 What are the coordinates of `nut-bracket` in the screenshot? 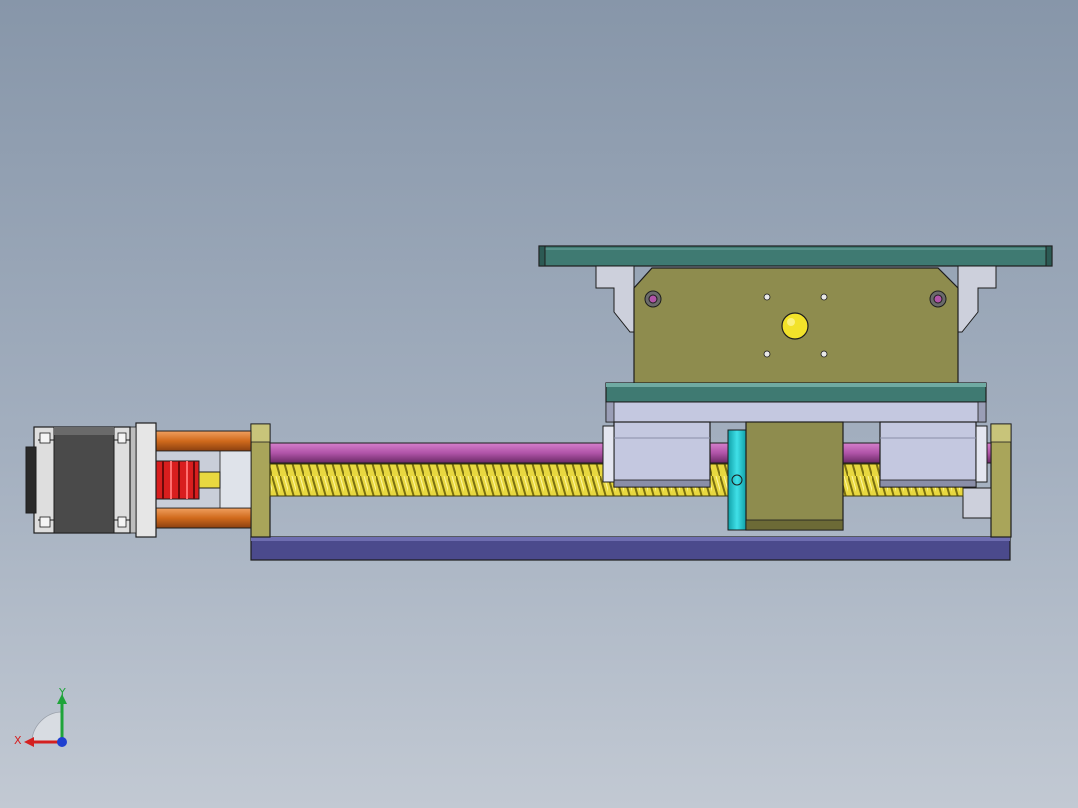 It's located at (737, 480).